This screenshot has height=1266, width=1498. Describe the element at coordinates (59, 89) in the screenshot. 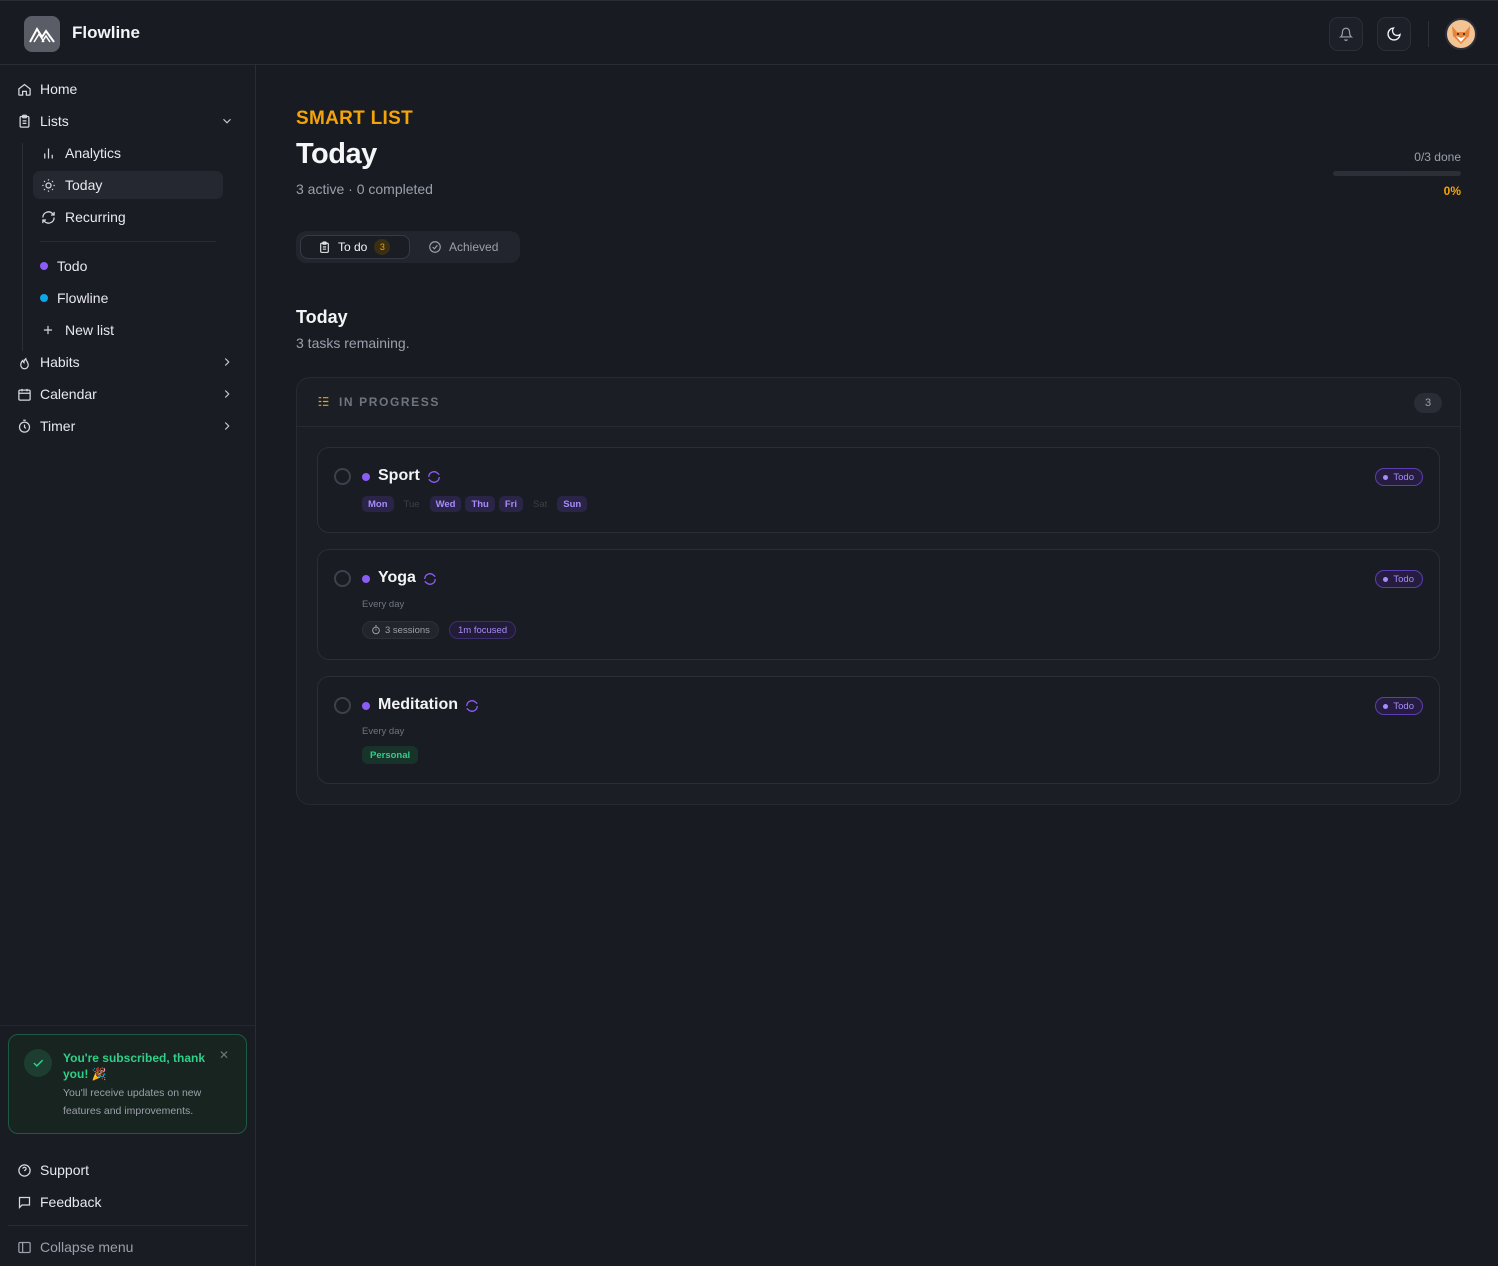

I see `sidebar-item-label: Home` at that location.